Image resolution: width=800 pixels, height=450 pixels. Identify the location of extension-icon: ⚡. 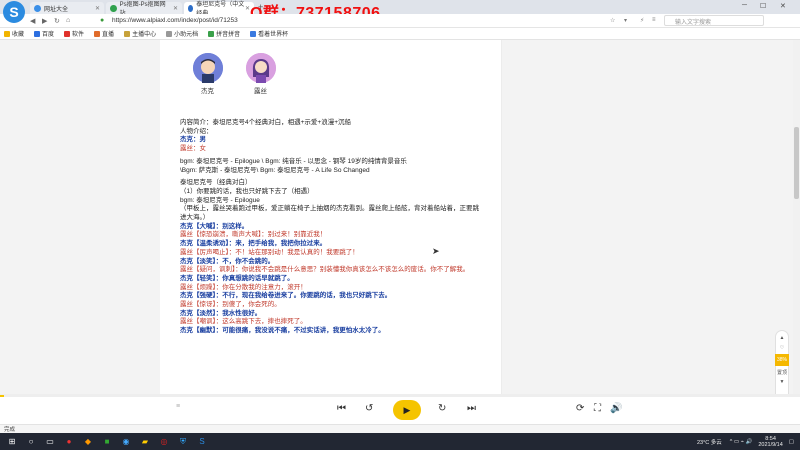
(642, 20).